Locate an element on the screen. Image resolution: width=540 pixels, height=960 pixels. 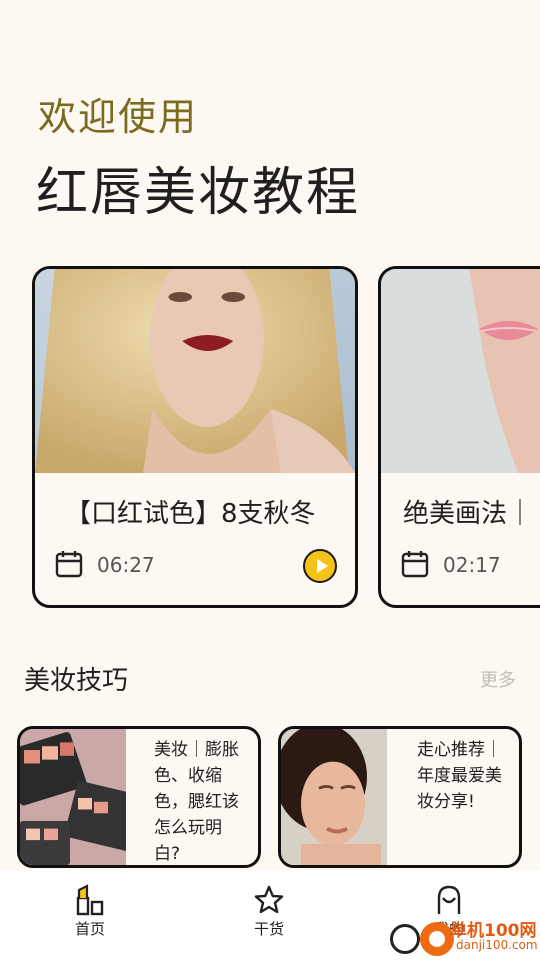
video-card: 绝美画法｜ 02:17 is located at coordinates (459, 437).